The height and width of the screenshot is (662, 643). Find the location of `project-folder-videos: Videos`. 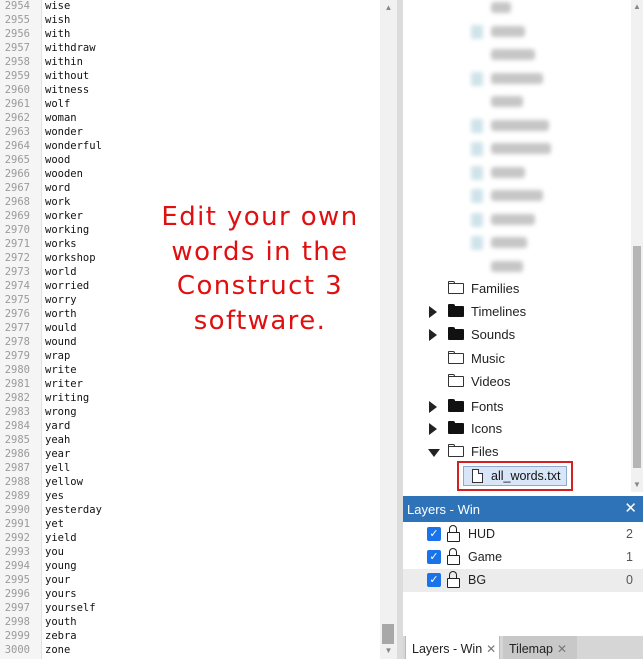

project-folder-videos: Videos is located at coordinates (517, 382).